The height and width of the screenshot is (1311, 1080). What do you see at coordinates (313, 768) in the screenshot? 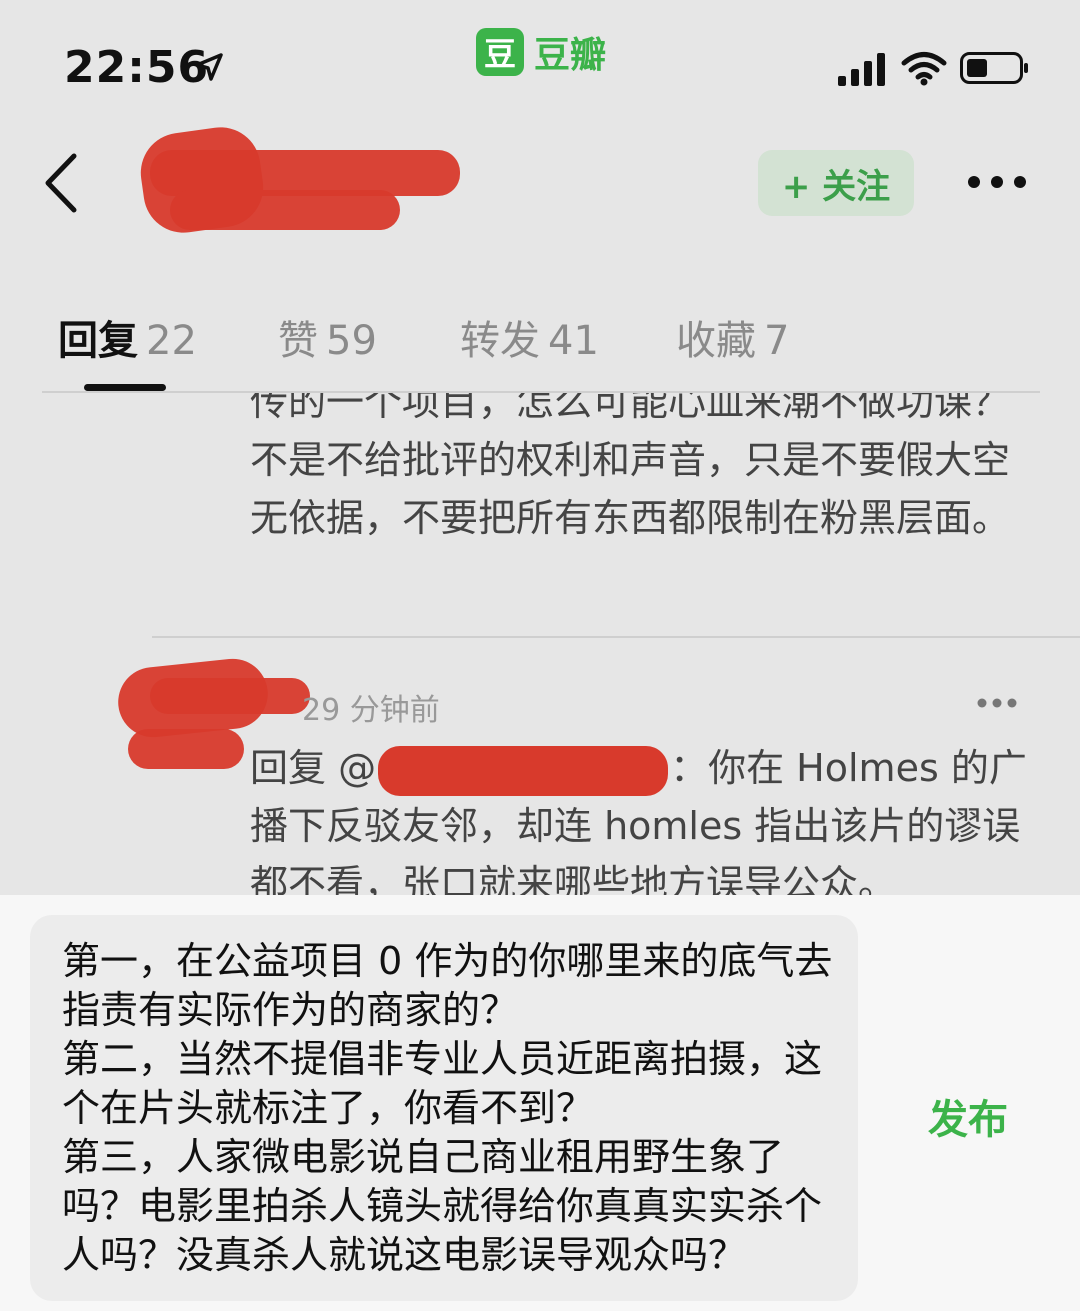
I see `reply-prefix: 回复 @` at bounding box center [313, 768].